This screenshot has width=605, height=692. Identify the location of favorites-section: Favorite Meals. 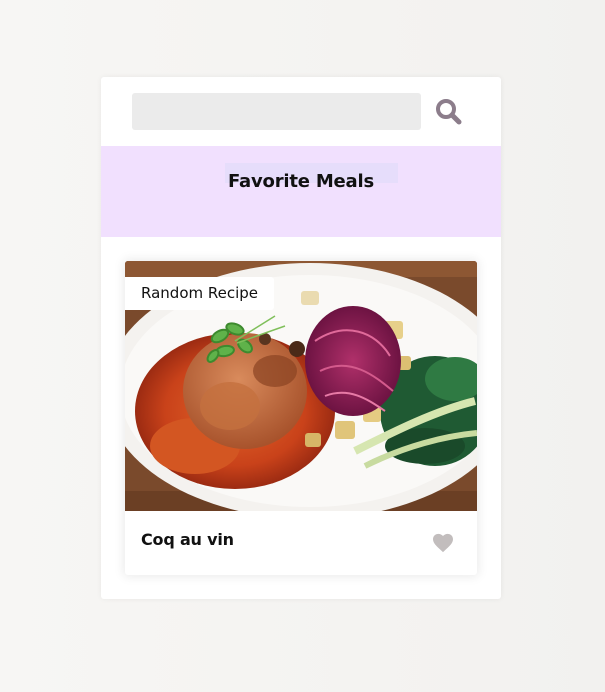
(301, 191).